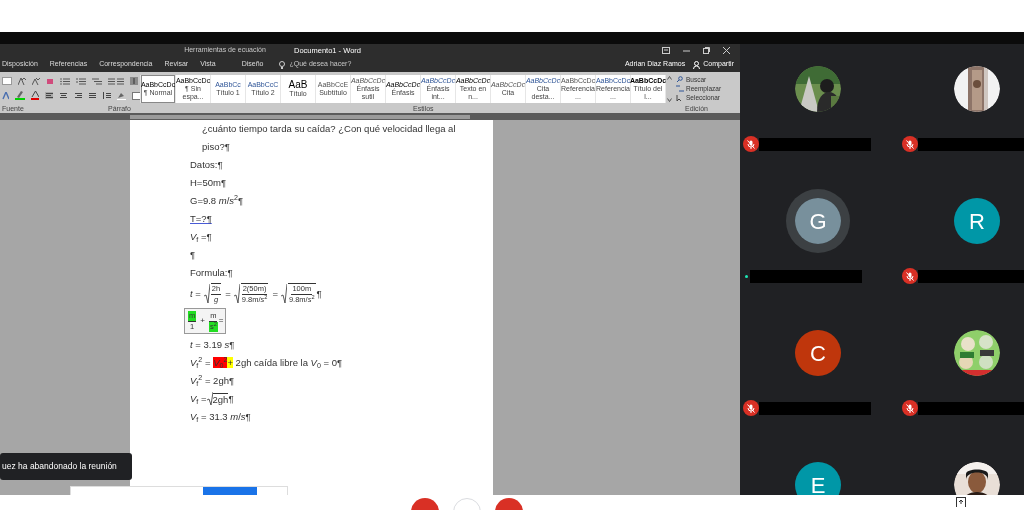  What do you see at coordinates (50, 81) in the screenshot?
I see `eraser-icon` at bounding box center [50, 81].